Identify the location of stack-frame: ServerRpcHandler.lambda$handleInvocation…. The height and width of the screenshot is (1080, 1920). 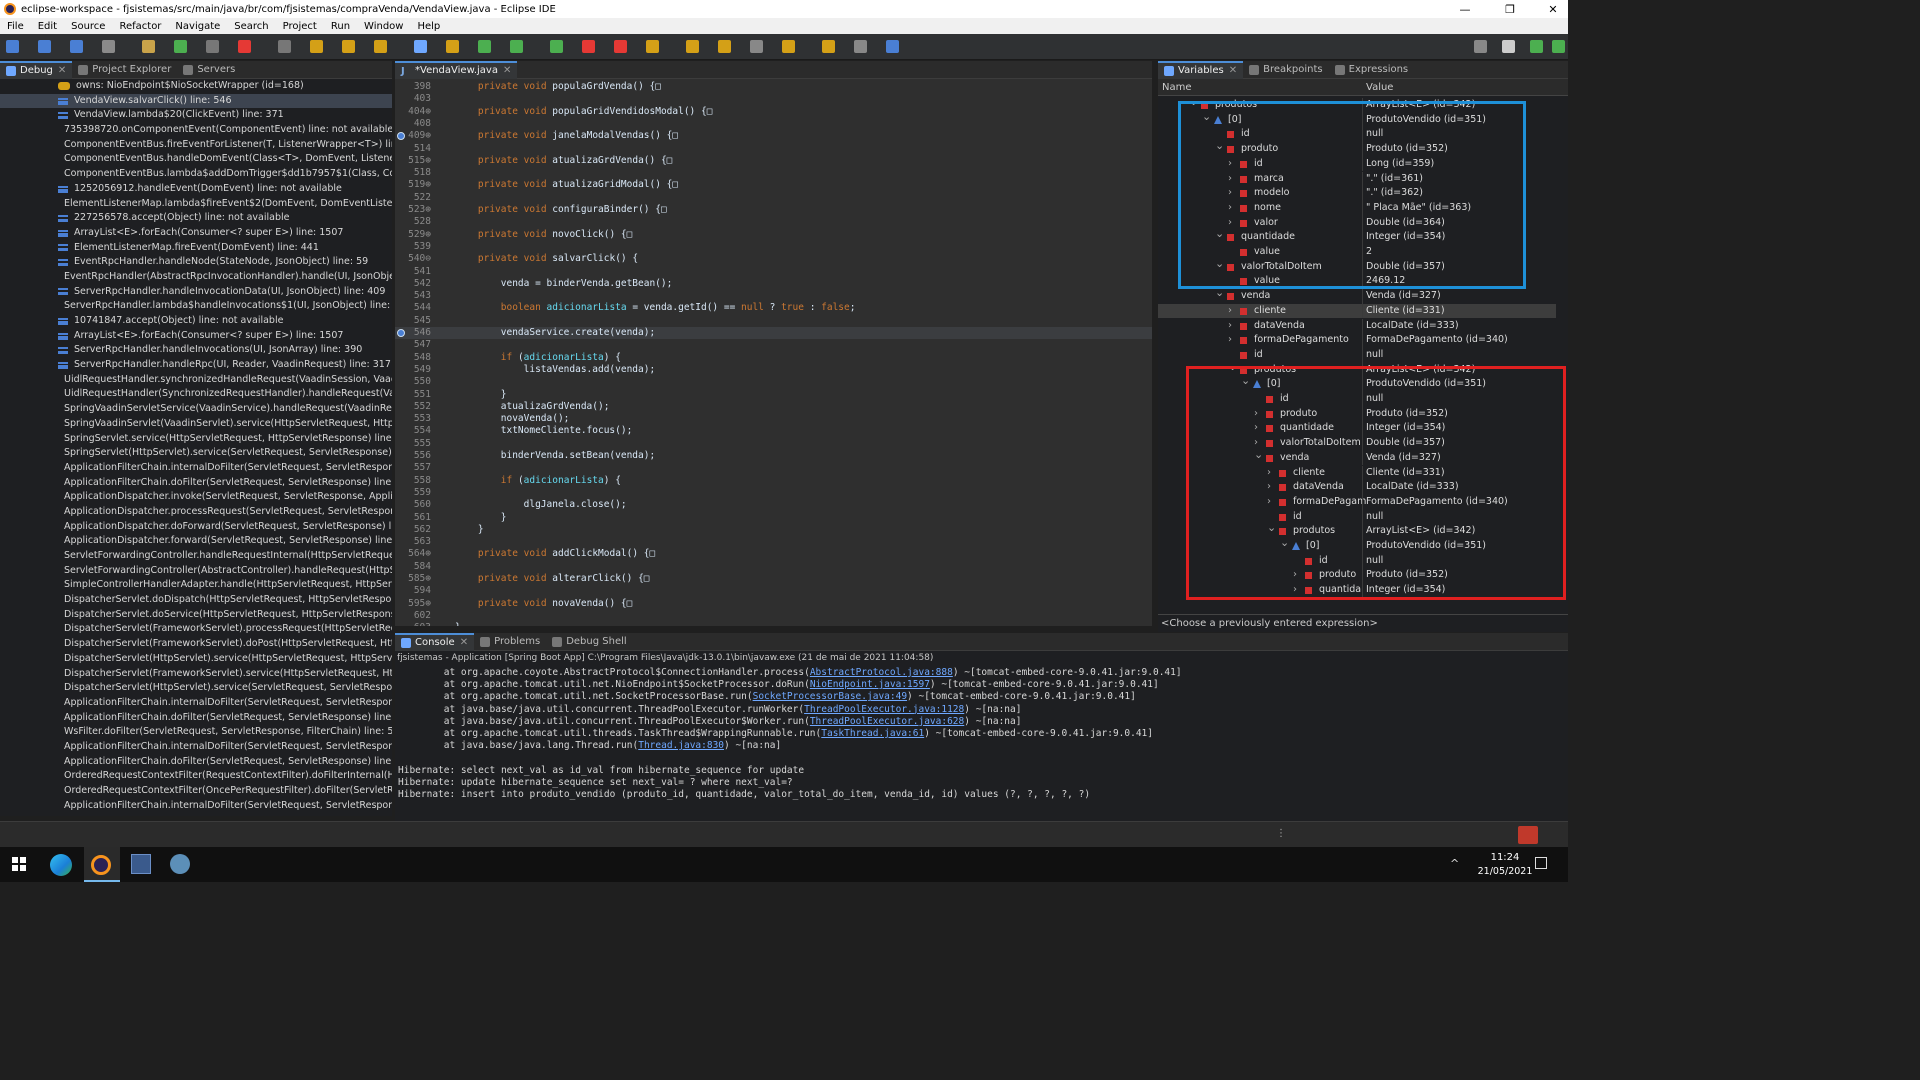
(196, 306).